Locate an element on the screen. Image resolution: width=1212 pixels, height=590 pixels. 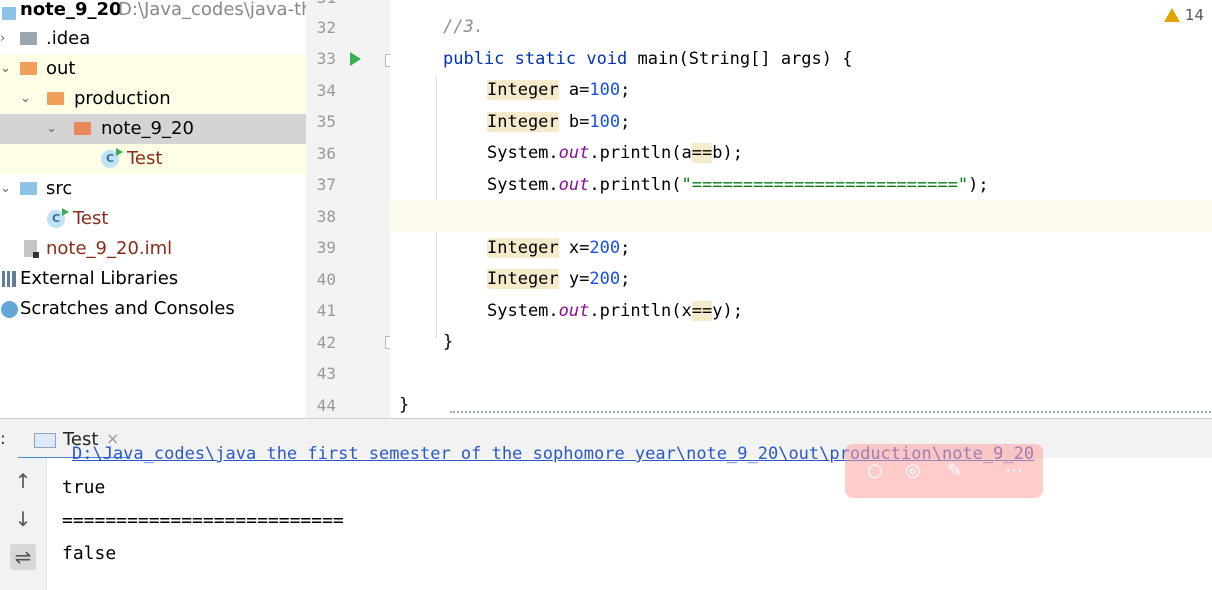
tree-item-scratches: Scratches and Consoles is located at coordinates (153, 309).